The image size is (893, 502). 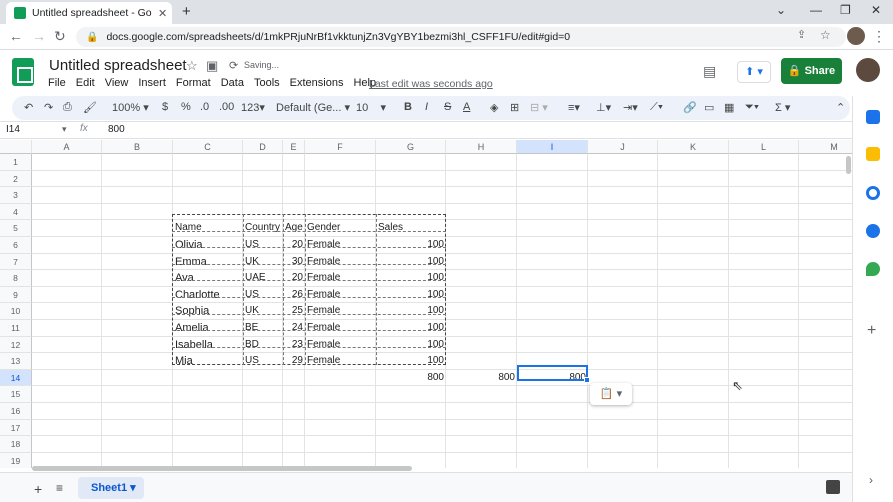 What do you see at coordinates (340, 278) in the screenshot?
I see `cell-f8: Female` at bounding box center [340, 278].